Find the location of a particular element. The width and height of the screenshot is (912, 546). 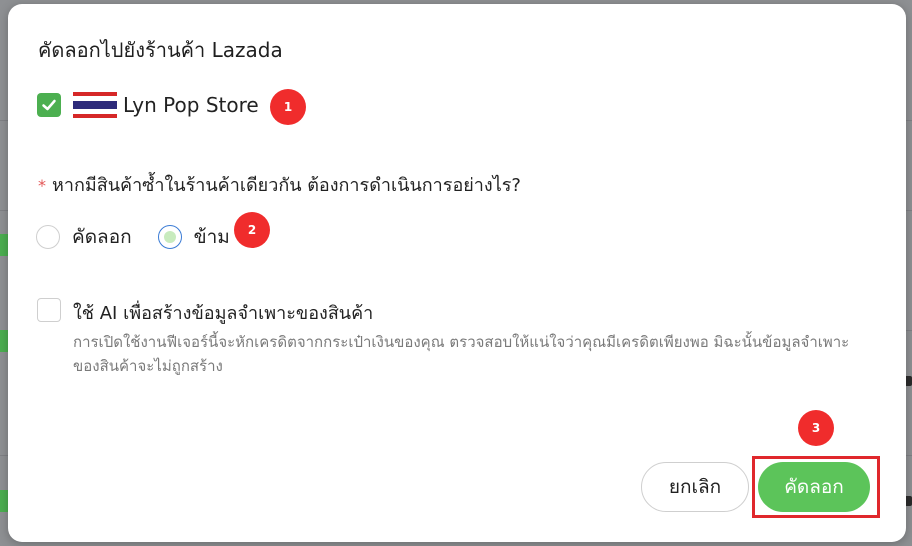

store-checkbox is located at coordinates (49, 105).